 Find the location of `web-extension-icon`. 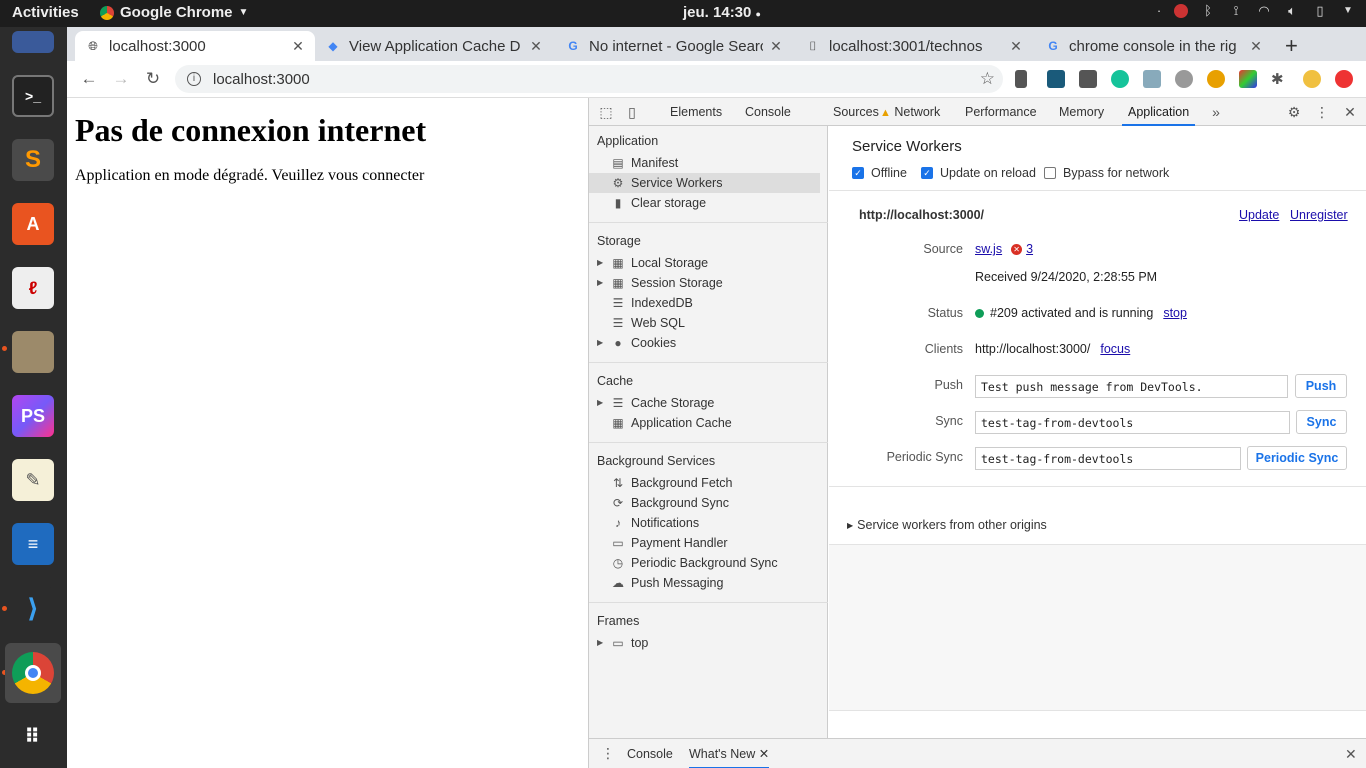

web-extension-icon is located at coordinates (1184, 79).